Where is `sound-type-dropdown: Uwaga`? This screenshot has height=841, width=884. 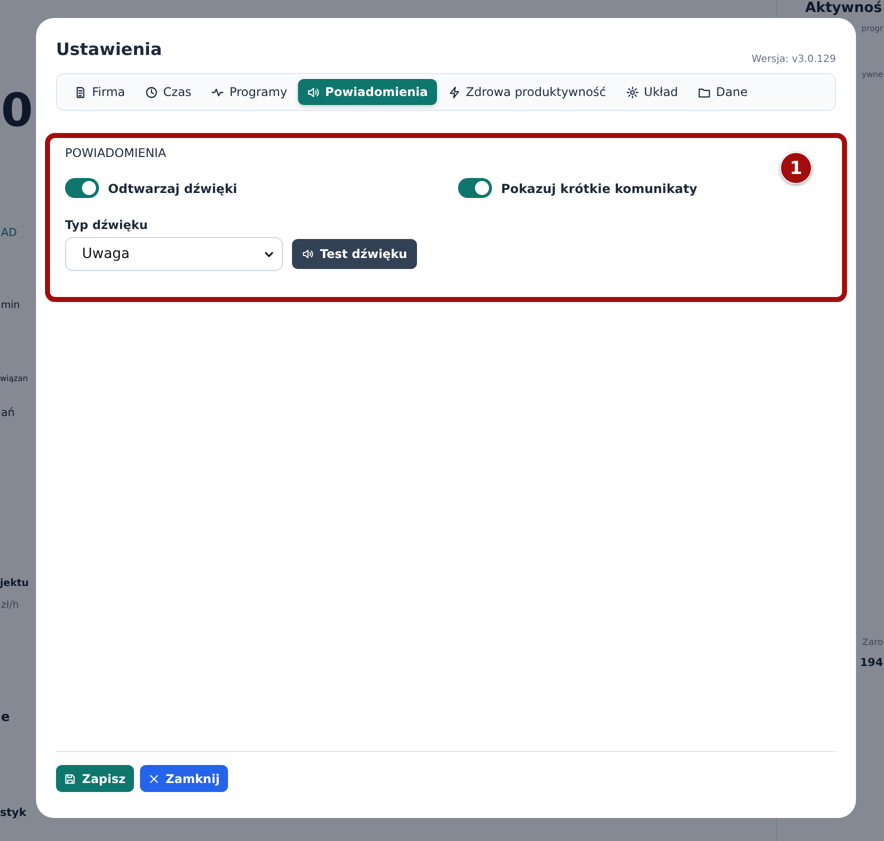
sound-type-dropdown: Uwaga is located at coordinates (174, 254).